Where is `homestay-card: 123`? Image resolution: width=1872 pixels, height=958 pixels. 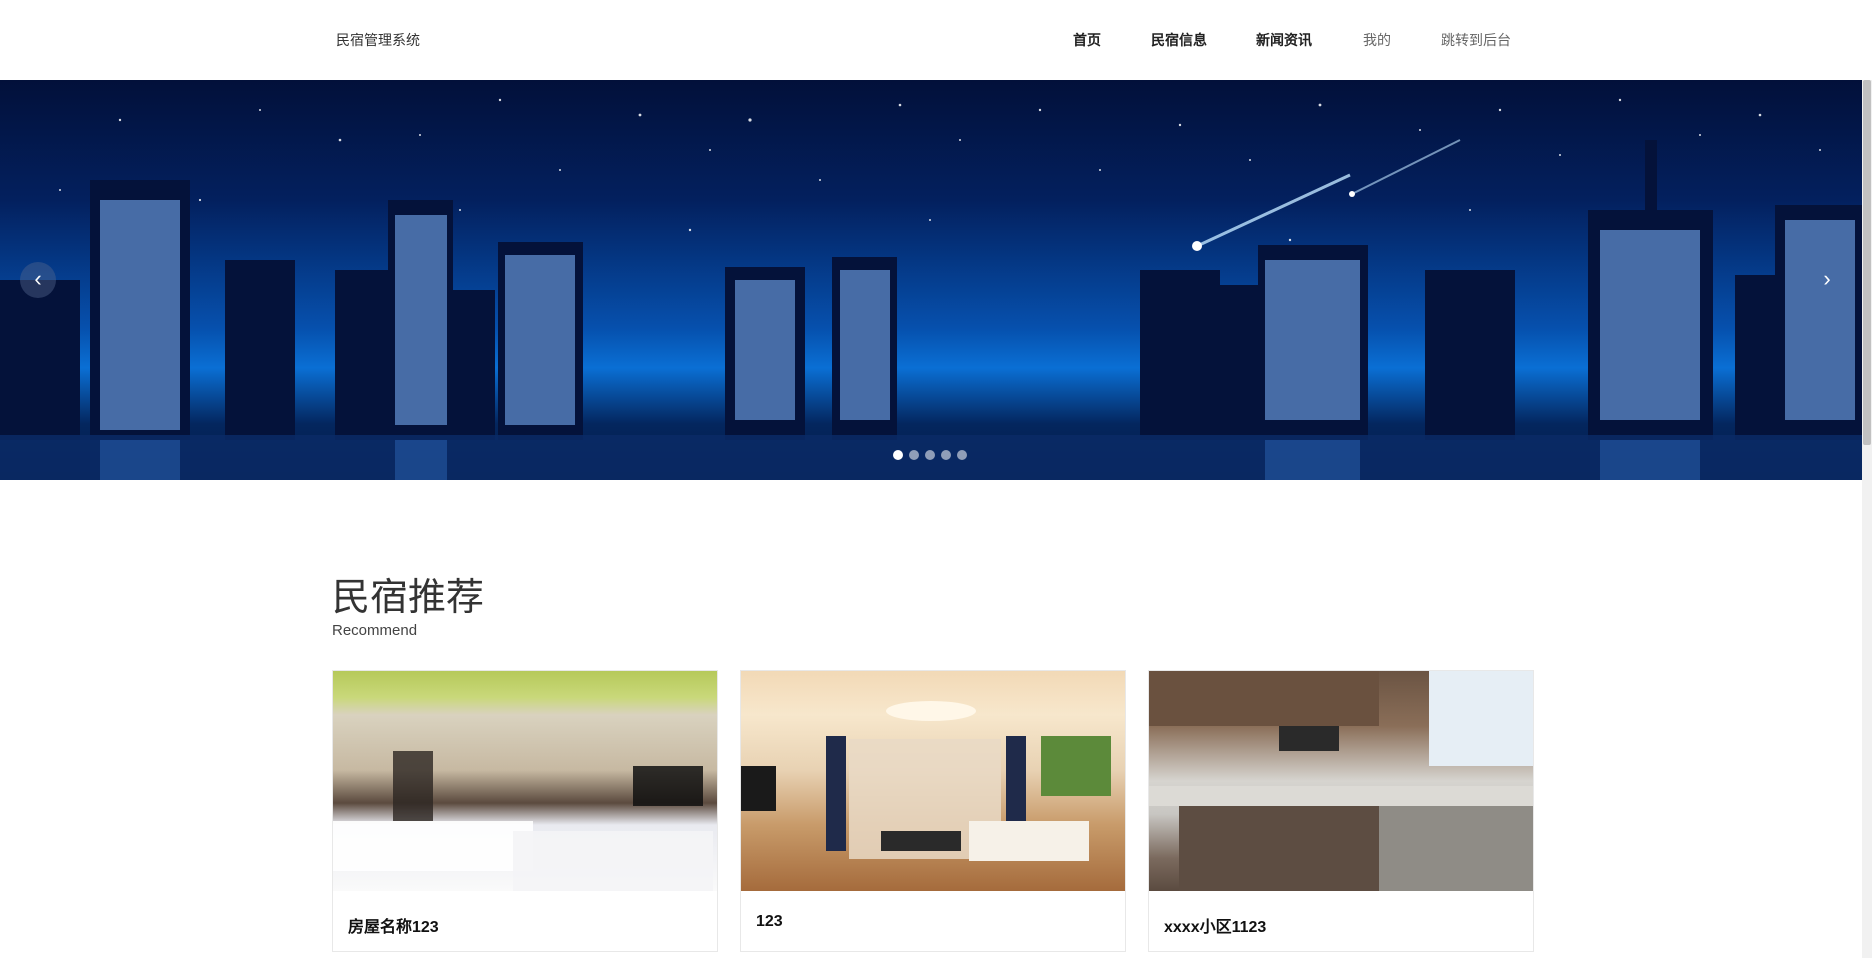
homestay-card: 123 is located at coordinates (933, 811).